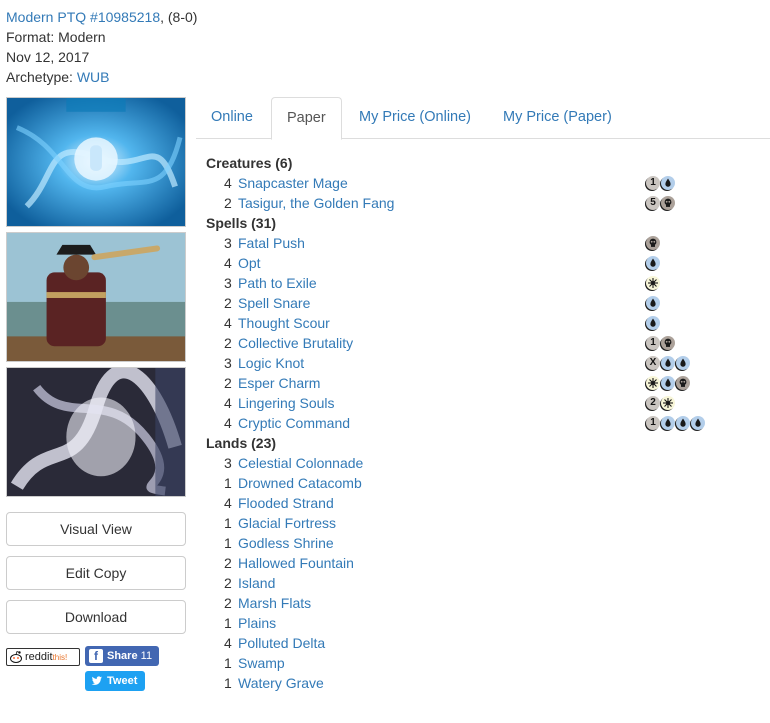 The image size is (770, 723). I want to click on deck-title-line: Modern PTQ #10985218, (8-0), so click(101, 17).